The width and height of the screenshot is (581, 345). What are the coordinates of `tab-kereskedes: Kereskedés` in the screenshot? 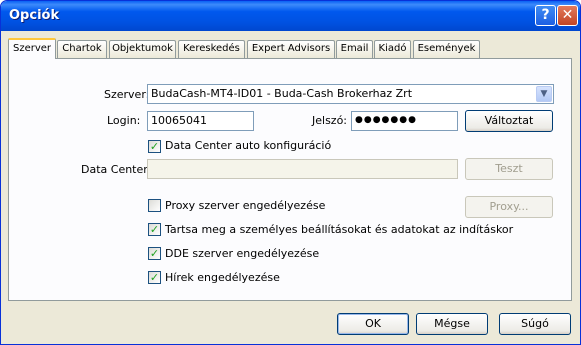 It's located at (211, 49).